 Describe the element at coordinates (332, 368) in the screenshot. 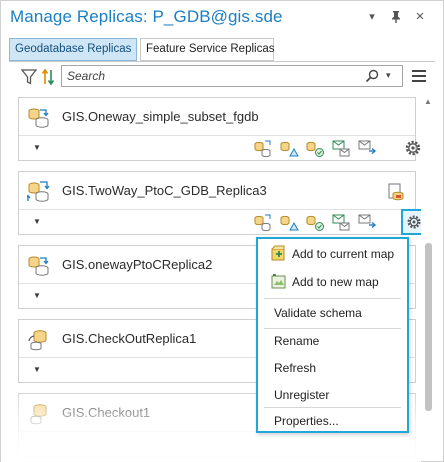

I see `menu-item-refresh: Refresh` at that location.